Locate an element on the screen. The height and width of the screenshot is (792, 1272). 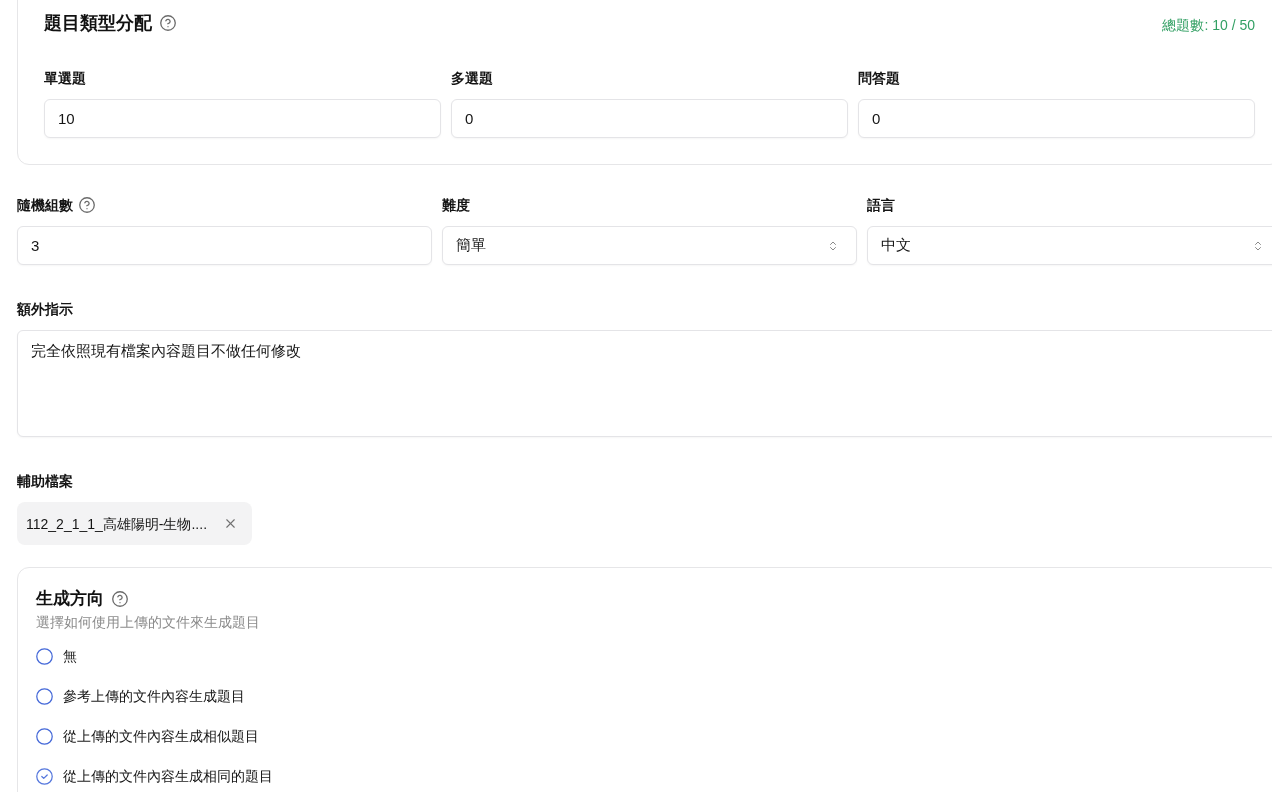
total-count: 總題數: 10 / 50 is located at coordinates (1208, 25).